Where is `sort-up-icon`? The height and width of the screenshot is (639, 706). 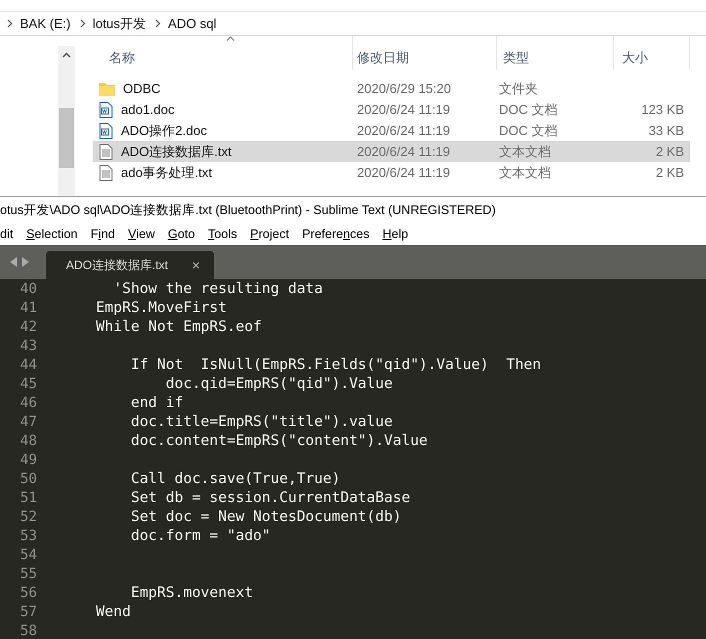 sort-up-icon is located at coordinates (230, 38).